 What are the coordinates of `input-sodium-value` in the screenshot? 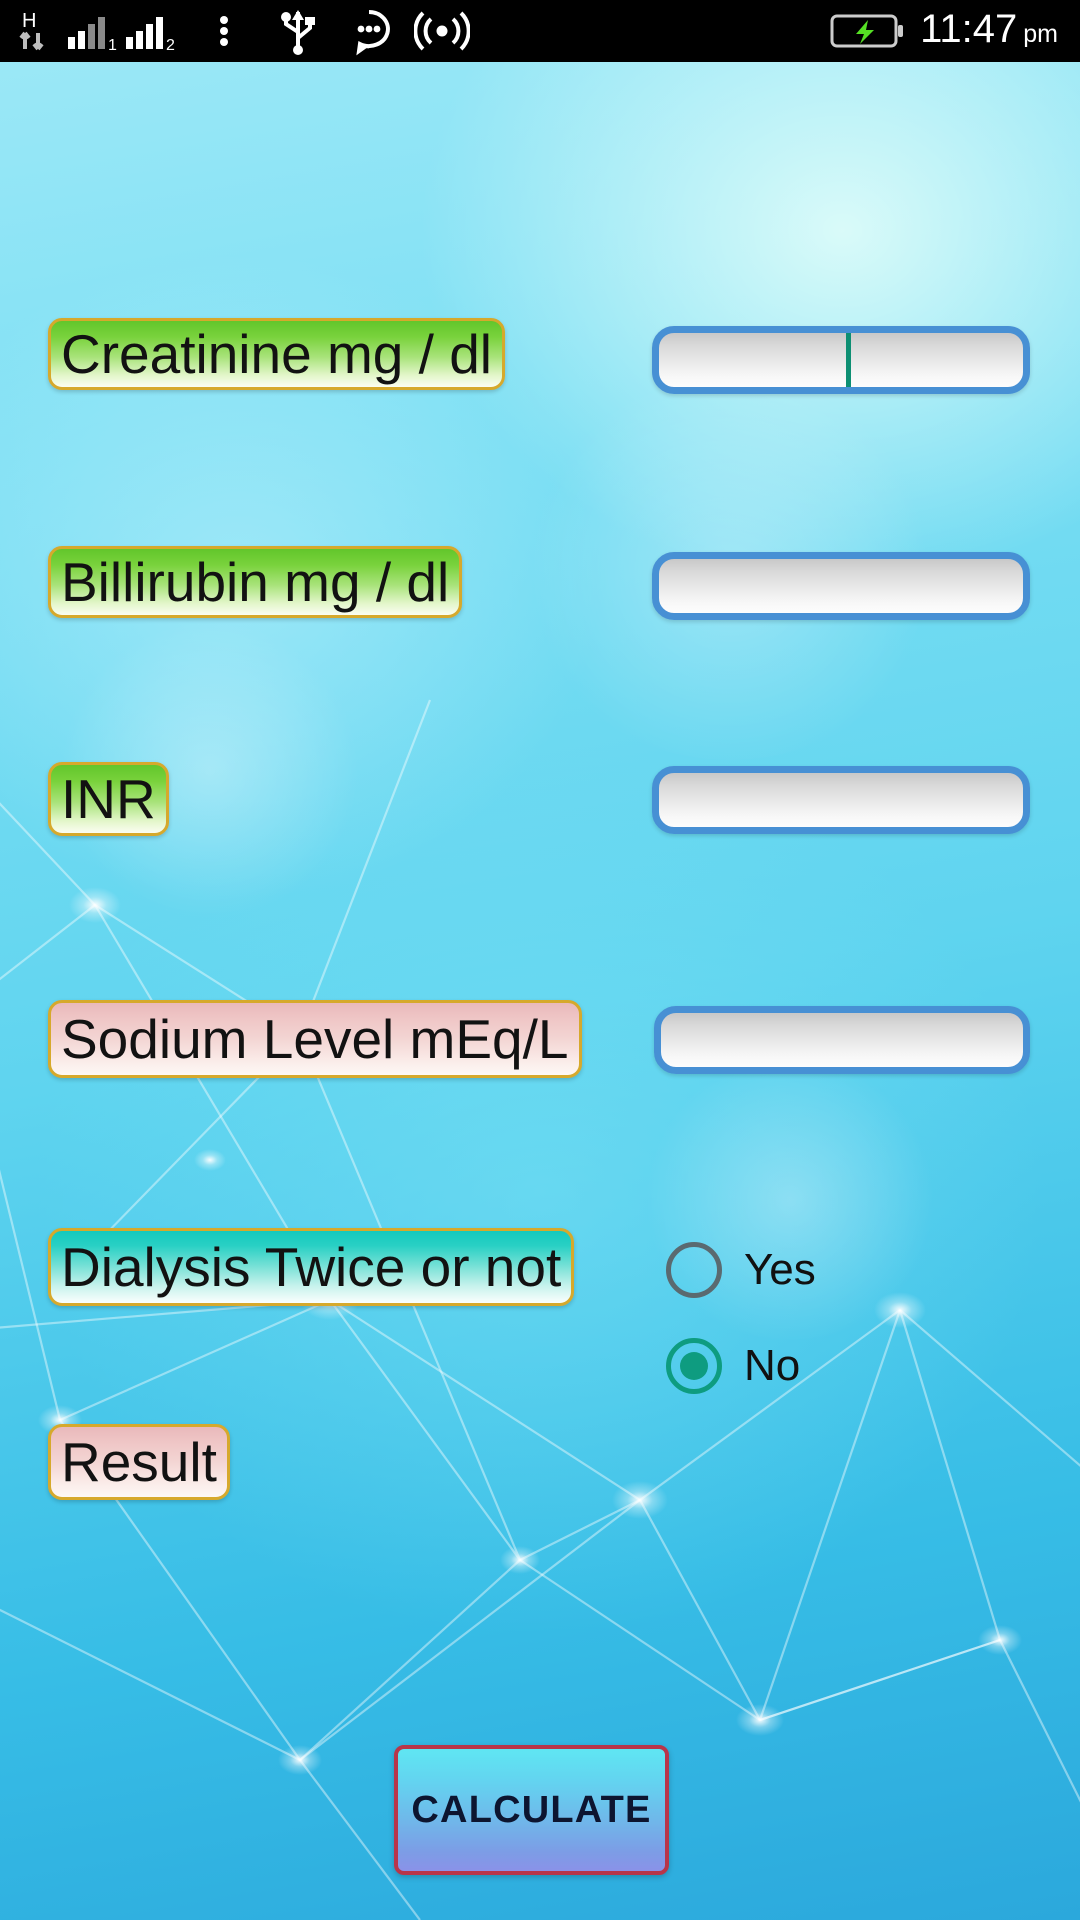 It's located at (842, 1023).